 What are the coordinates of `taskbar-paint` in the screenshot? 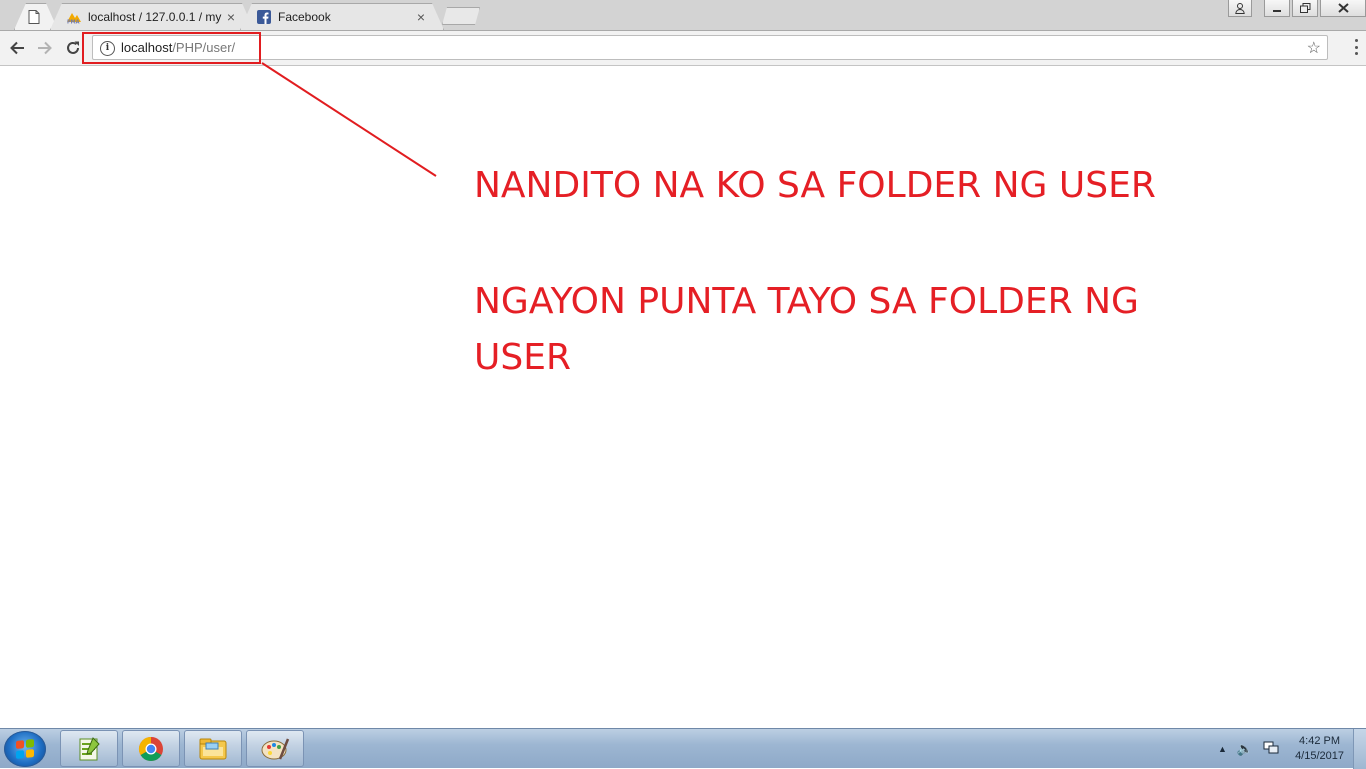 It's located at (275, 748).